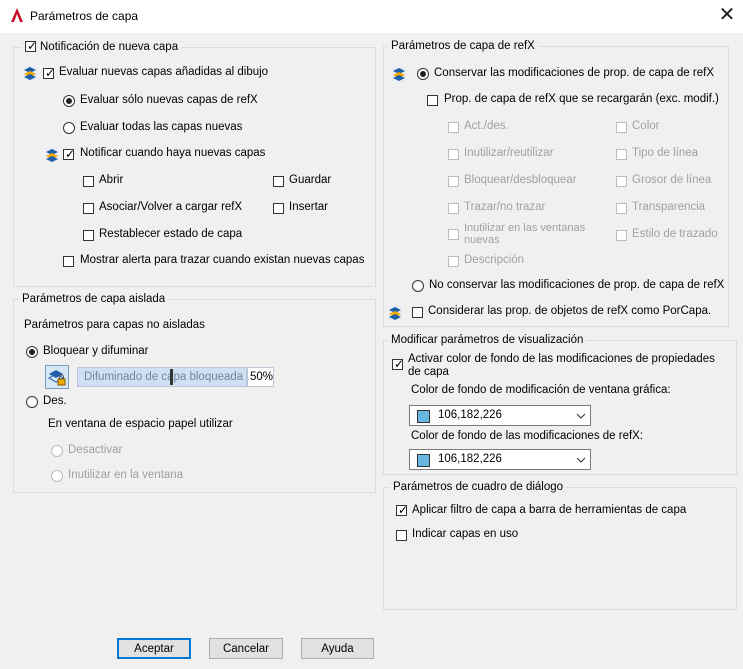 The height and width of the screenshot is (669, 743). Describe the element at coordinates (337, 648) in the screenshot. I see `help-button: Ayuda` at that location.